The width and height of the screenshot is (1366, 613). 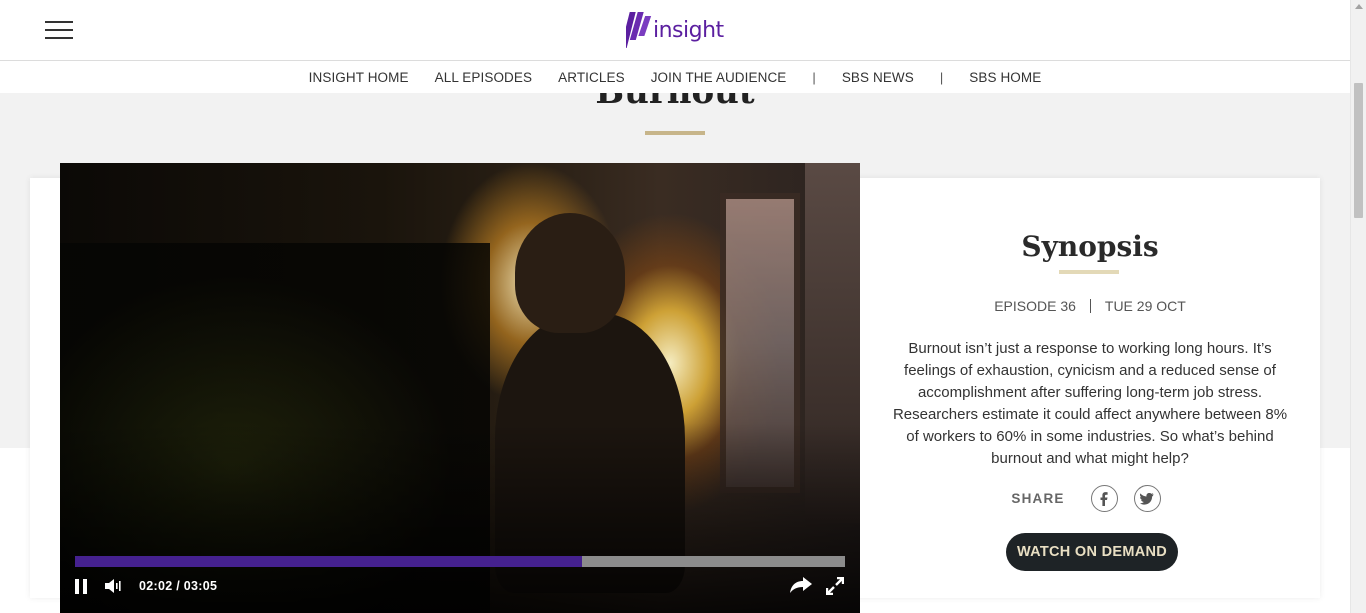 I want to click on video-time: 02:02 / 03:05, so click(x=178, y=586).